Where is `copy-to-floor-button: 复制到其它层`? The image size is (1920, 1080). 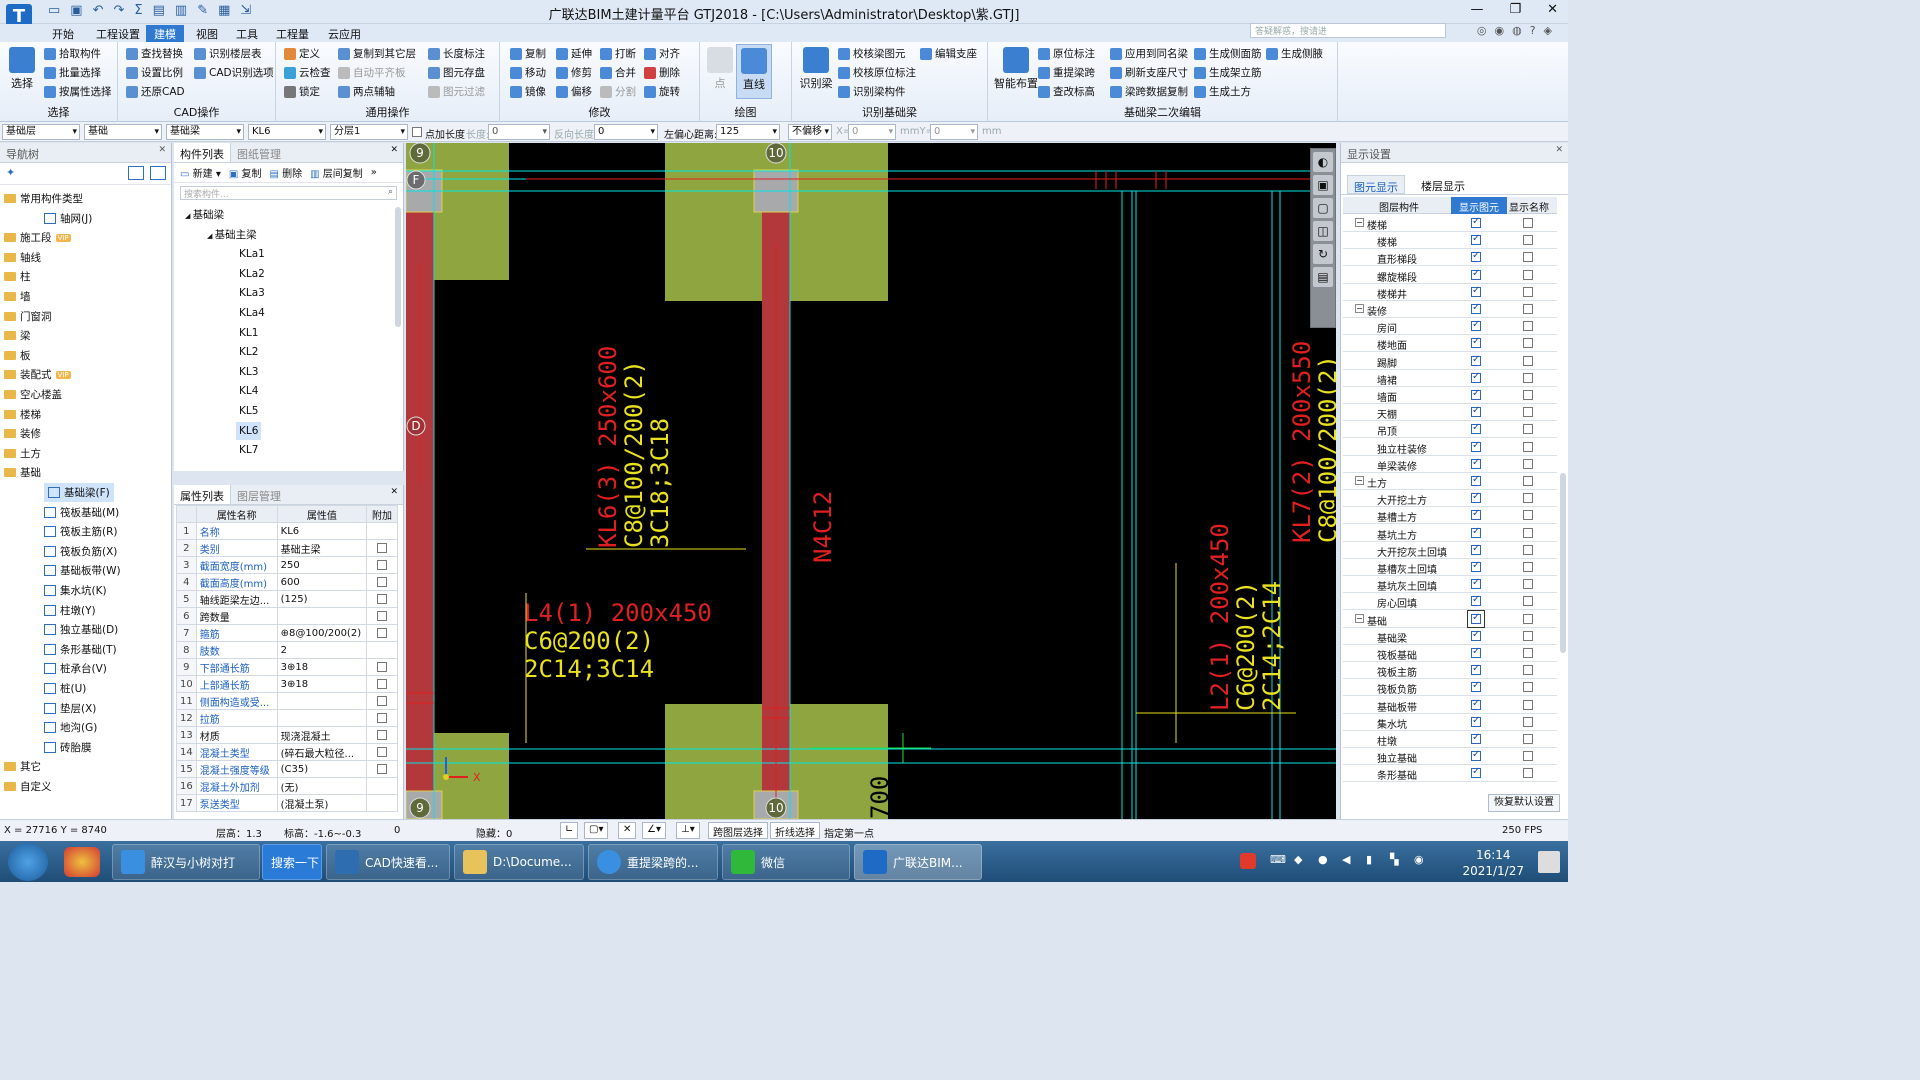 copy-to-floor-button: 复制到其它层 is located at coordinates (377, 53).